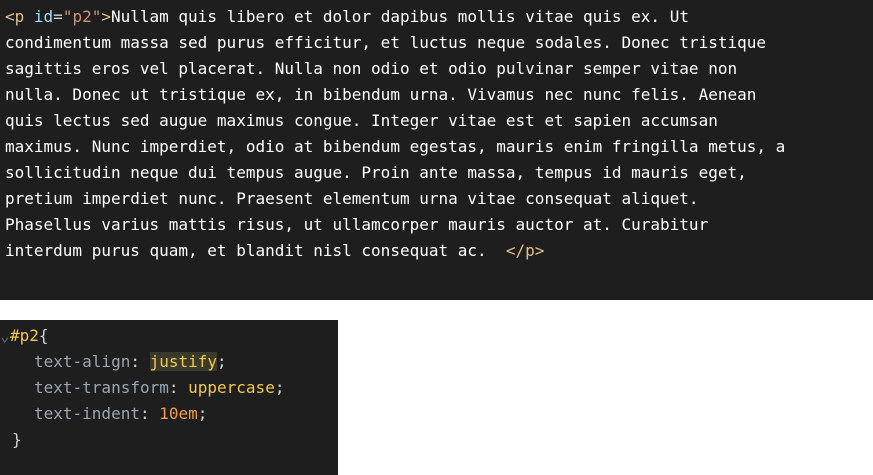 This screenshot has width=873, height=475. What do you see at coordinates (188, 413) in the screenshot?
I see `css-value-unit: em` at bounding box center [188, 413].